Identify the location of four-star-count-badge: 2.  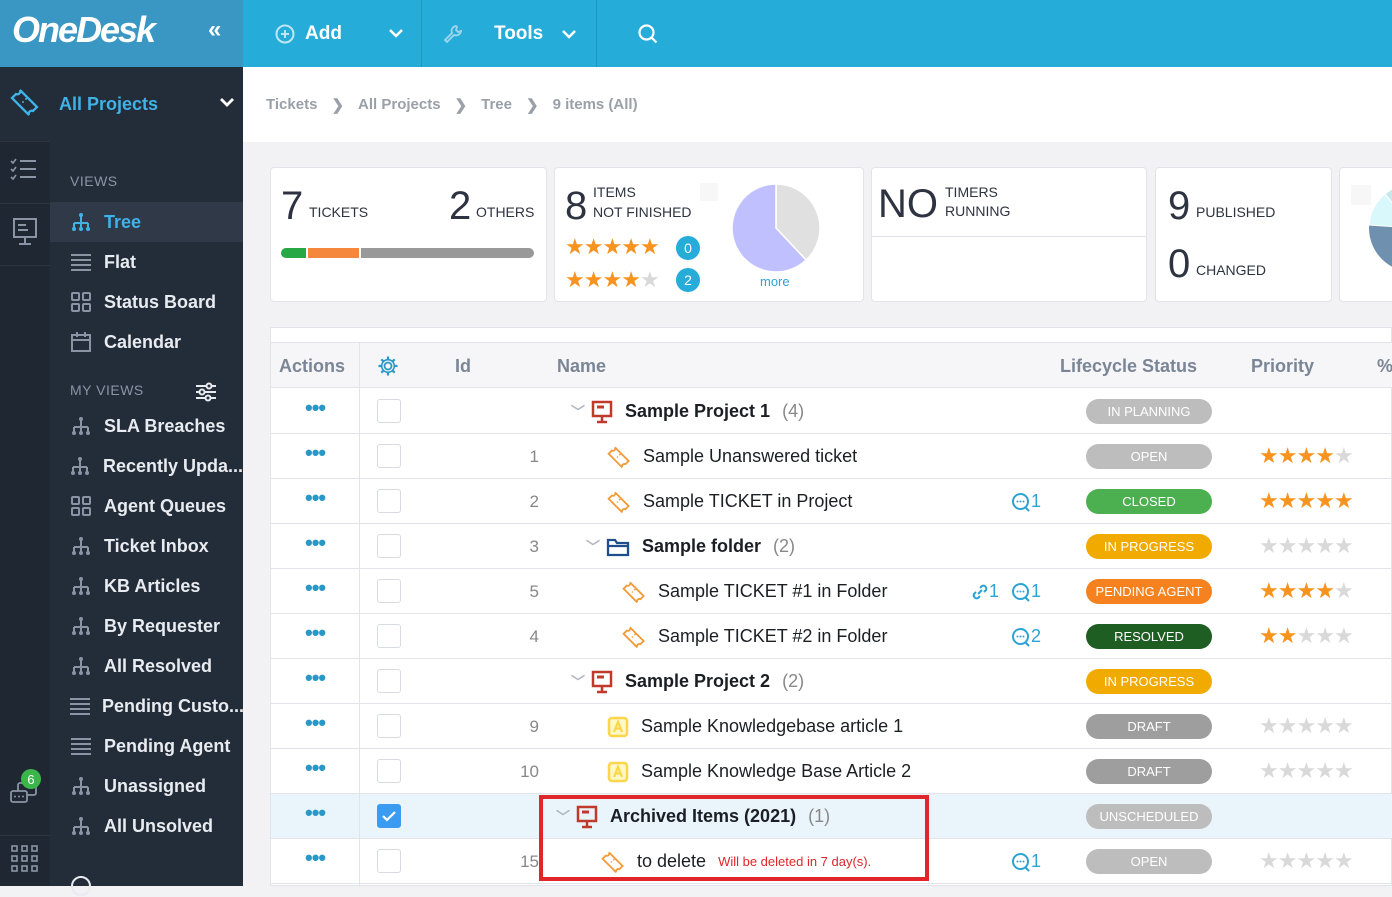
(688, 280).